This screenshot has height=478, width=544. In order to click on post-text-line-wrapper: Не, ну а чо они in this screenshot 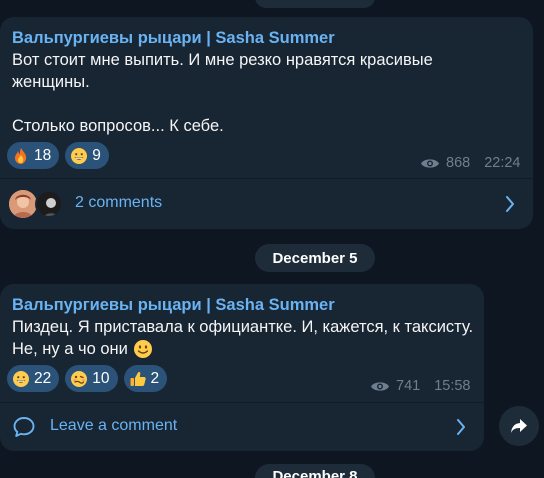, I will do `click(242, 349)`.